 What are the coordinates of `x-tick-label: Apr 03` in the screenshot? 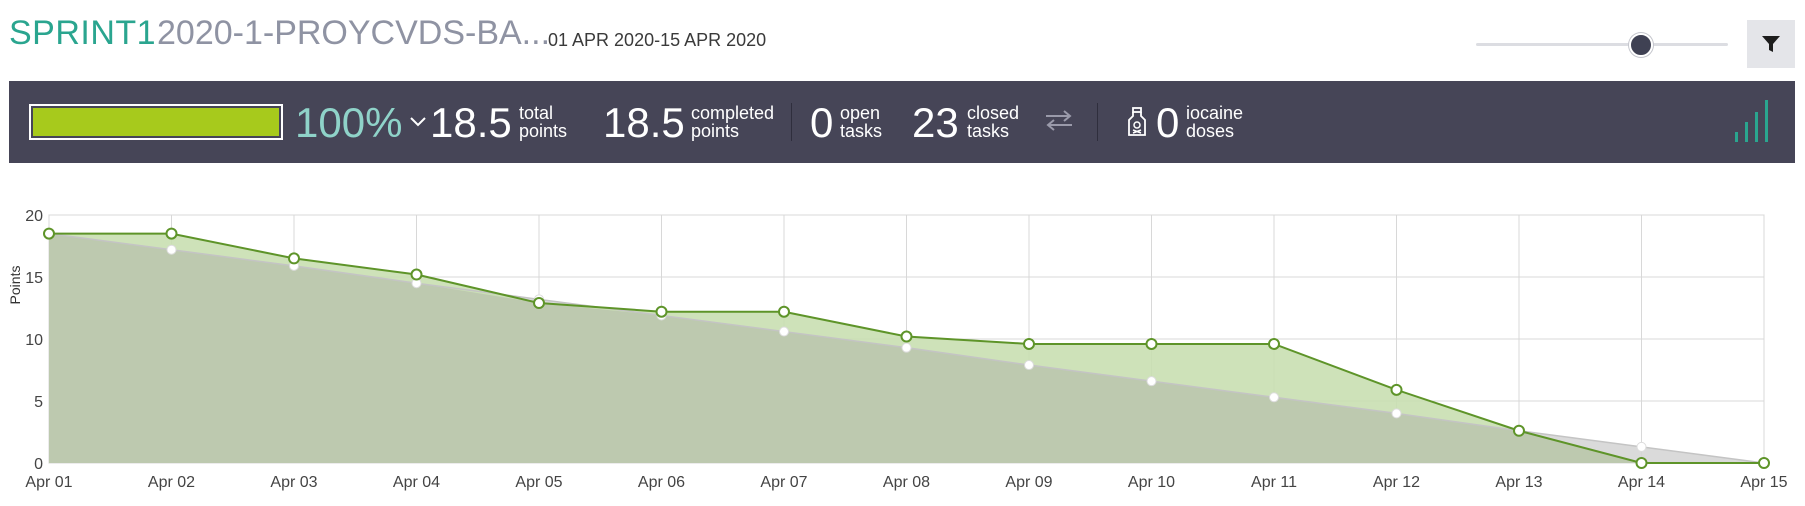 It's located at (293, 482).